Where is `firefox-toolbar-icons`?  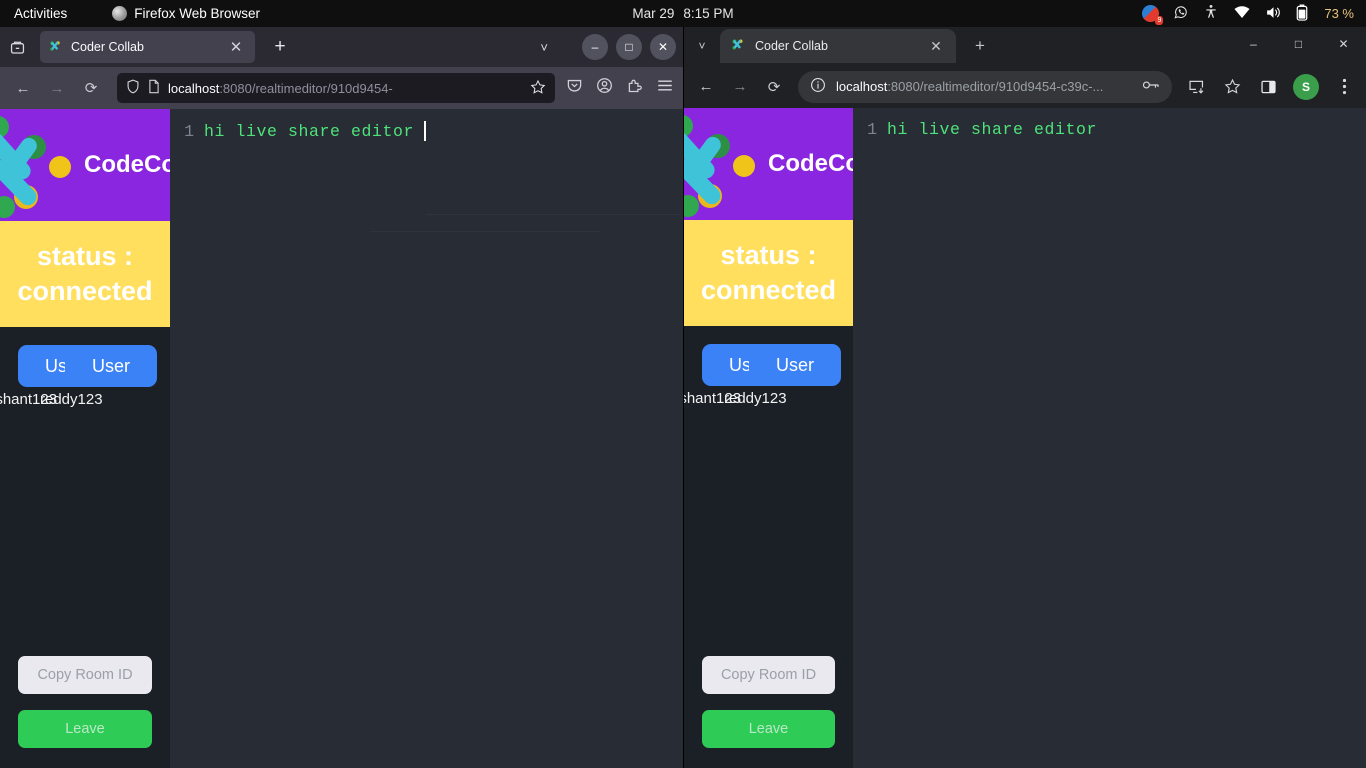 firefox-toolbar-icons is located at coordinates (621, 88).